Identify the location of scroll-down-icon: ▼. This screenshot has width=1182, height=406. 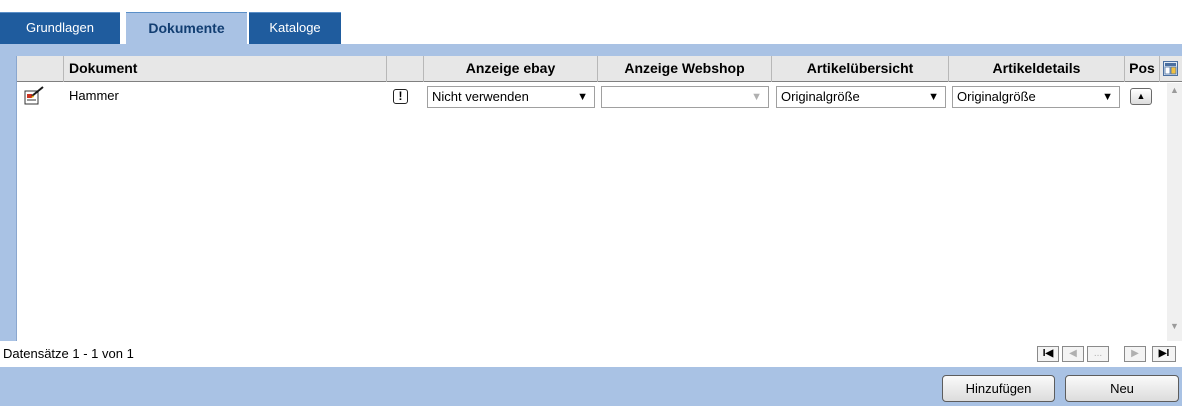
(1174, 326).